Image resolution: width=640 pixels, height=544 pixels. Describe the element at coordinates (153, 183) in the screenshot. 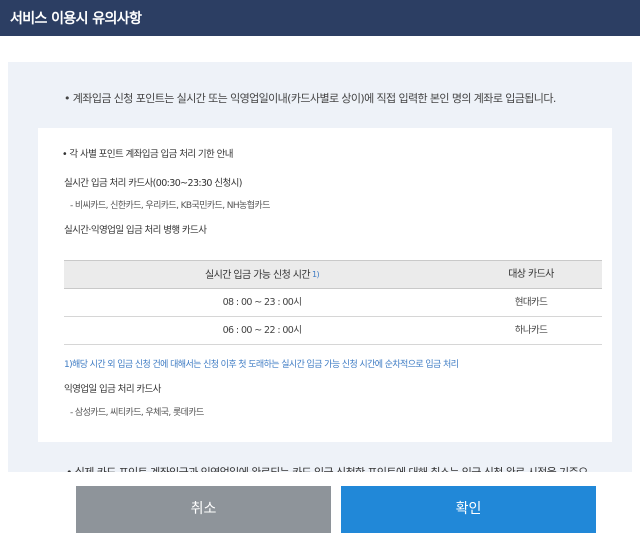

I see `realtime-label: 실시간 입금 처리 카드사(00:30~23:30 신청시)` at that location.